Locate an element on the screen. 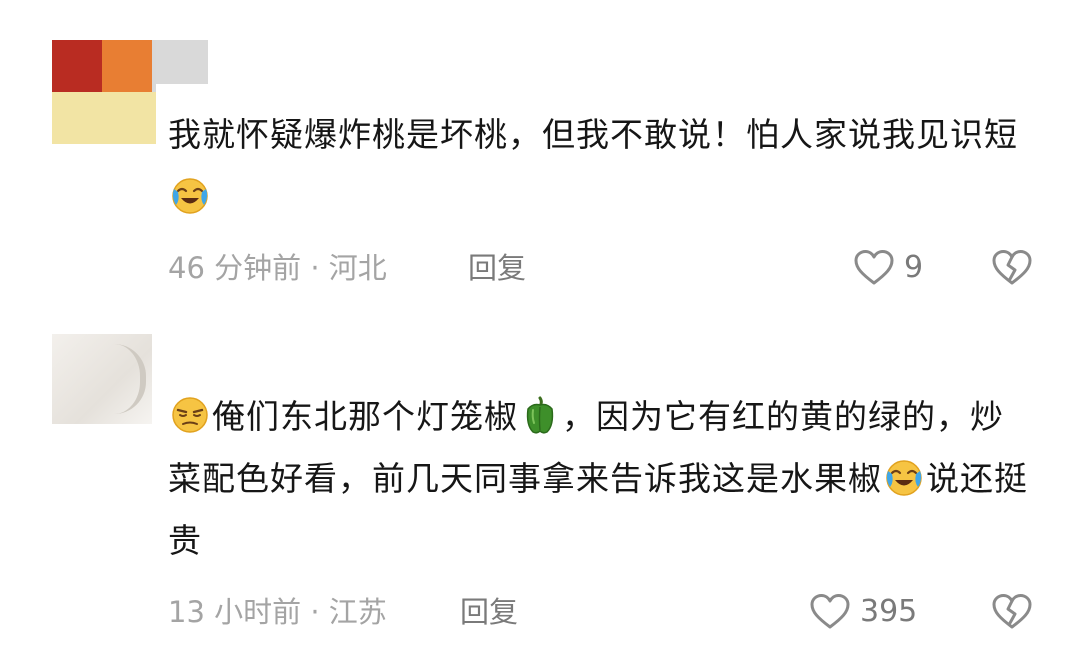  comment-text-segment: 俺们东北那个灯笼椒 is located at coordinates (365, 416).